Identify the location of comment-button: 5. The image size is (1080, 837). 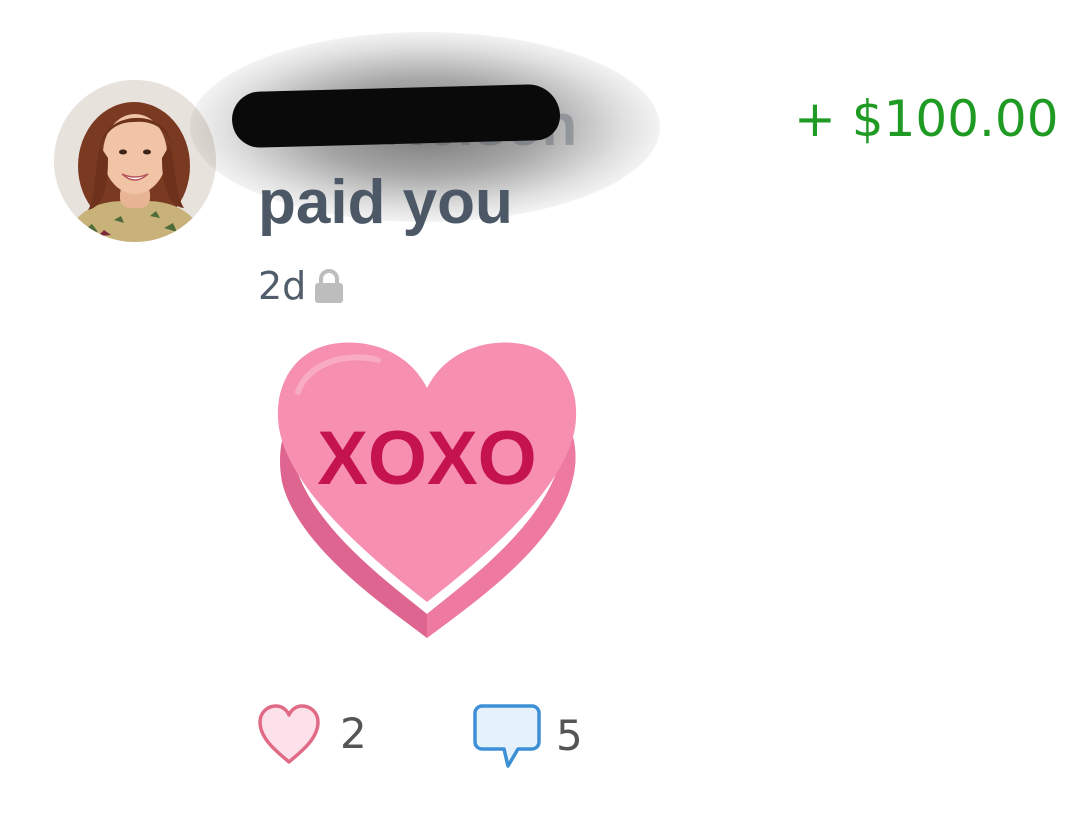
(527, 736).